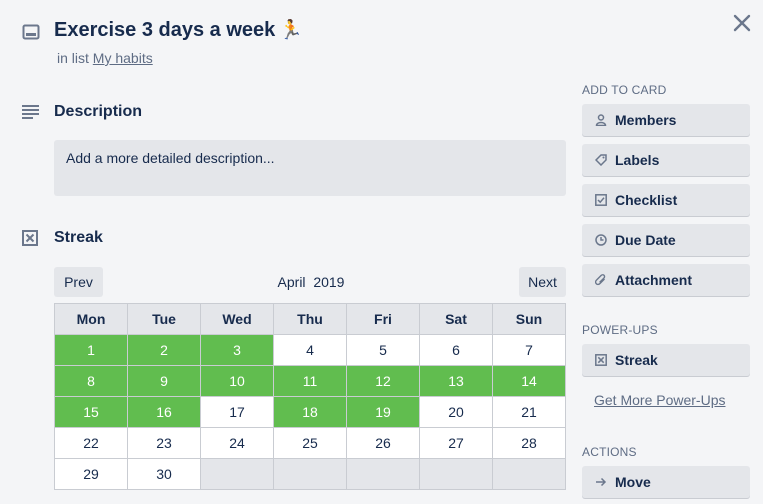  What do you see at coordinates (237, 412) in the screenshot?
I see `calendar-day: 17` at bounding box center [237, 412].